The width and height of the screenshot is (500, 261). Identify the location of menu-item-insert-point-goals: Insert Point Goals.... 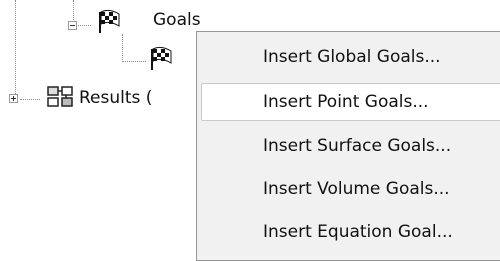
(350, 102).